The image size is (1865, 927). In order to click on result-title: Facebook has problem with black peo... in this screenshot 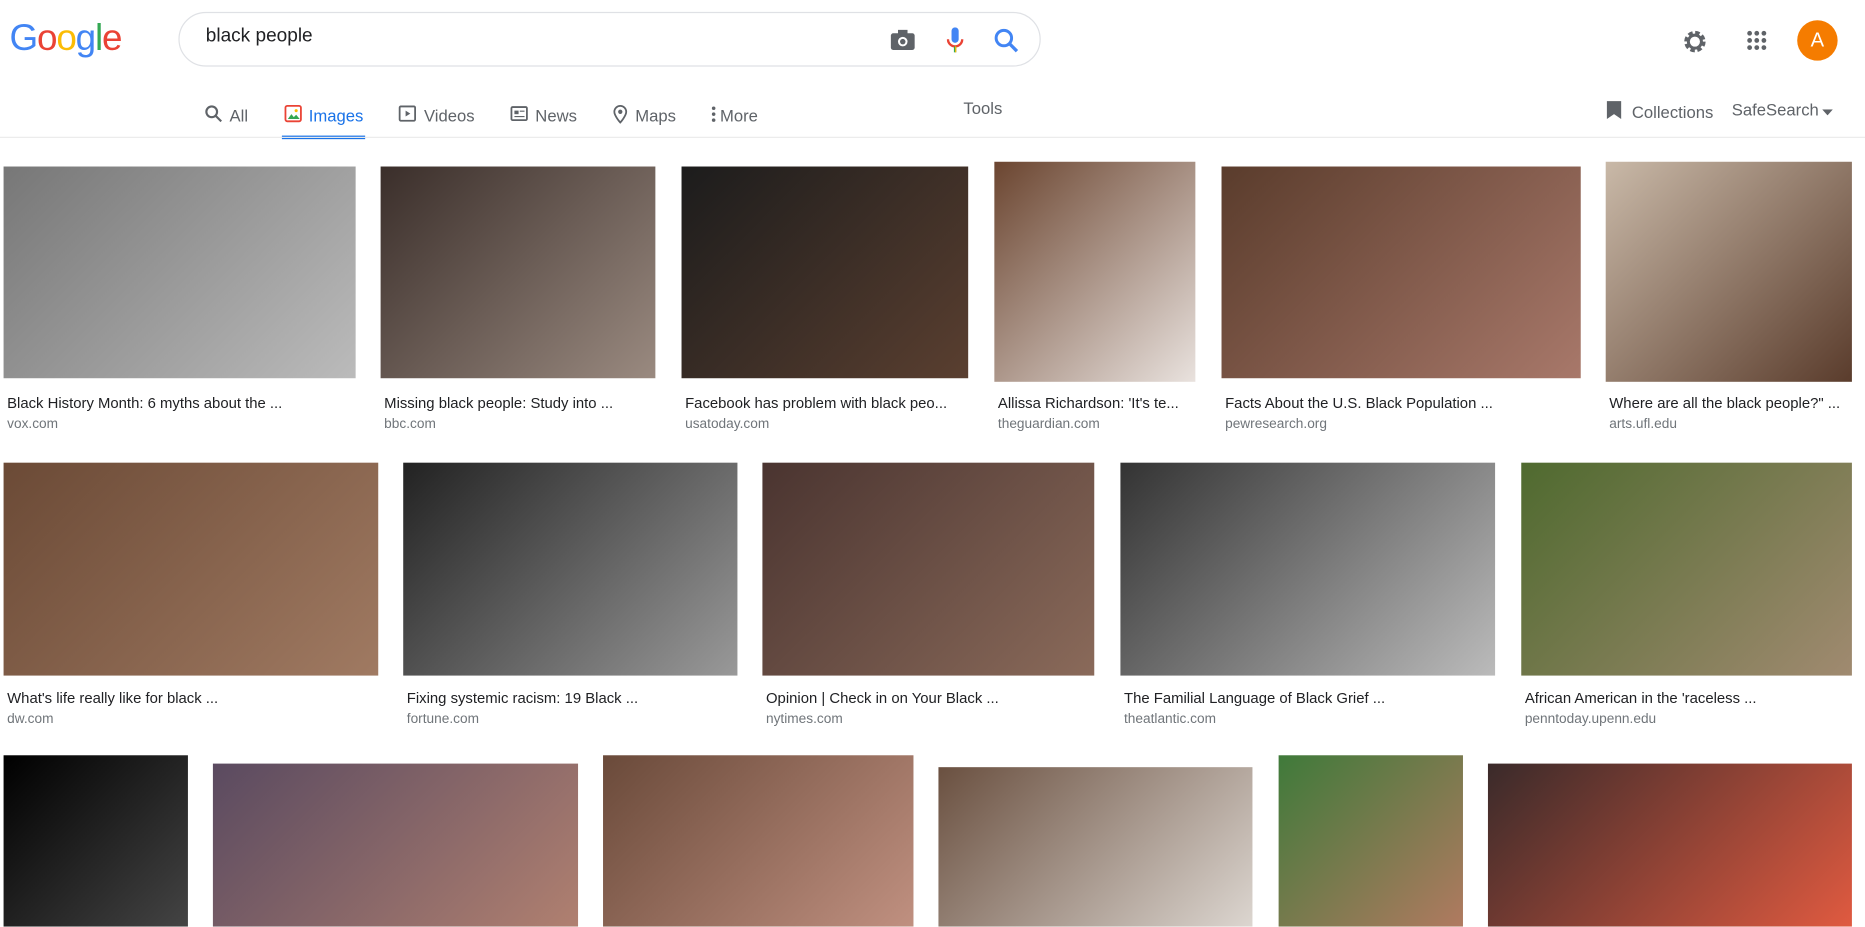, I will do `click(816, 403)`.